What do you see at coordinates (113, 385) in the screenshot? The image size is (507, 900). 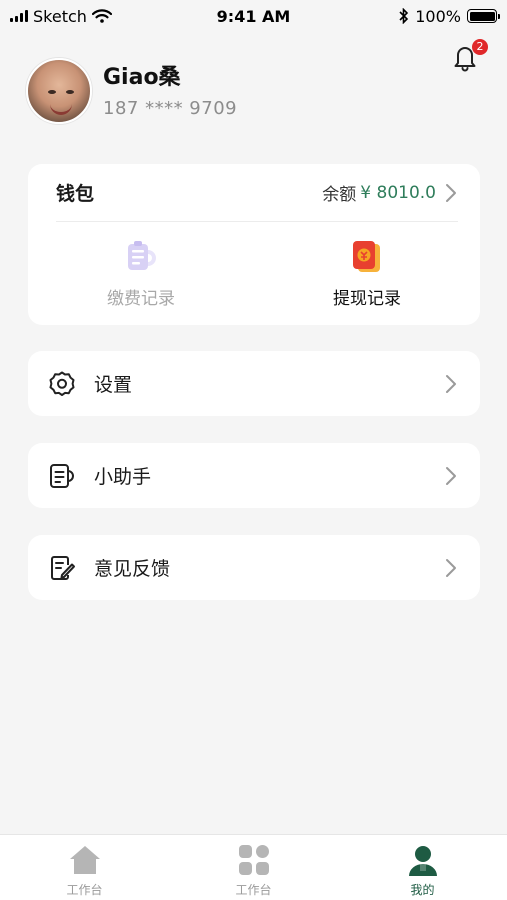 I see `settings-label: 设置` at bounding box center [113, 385].